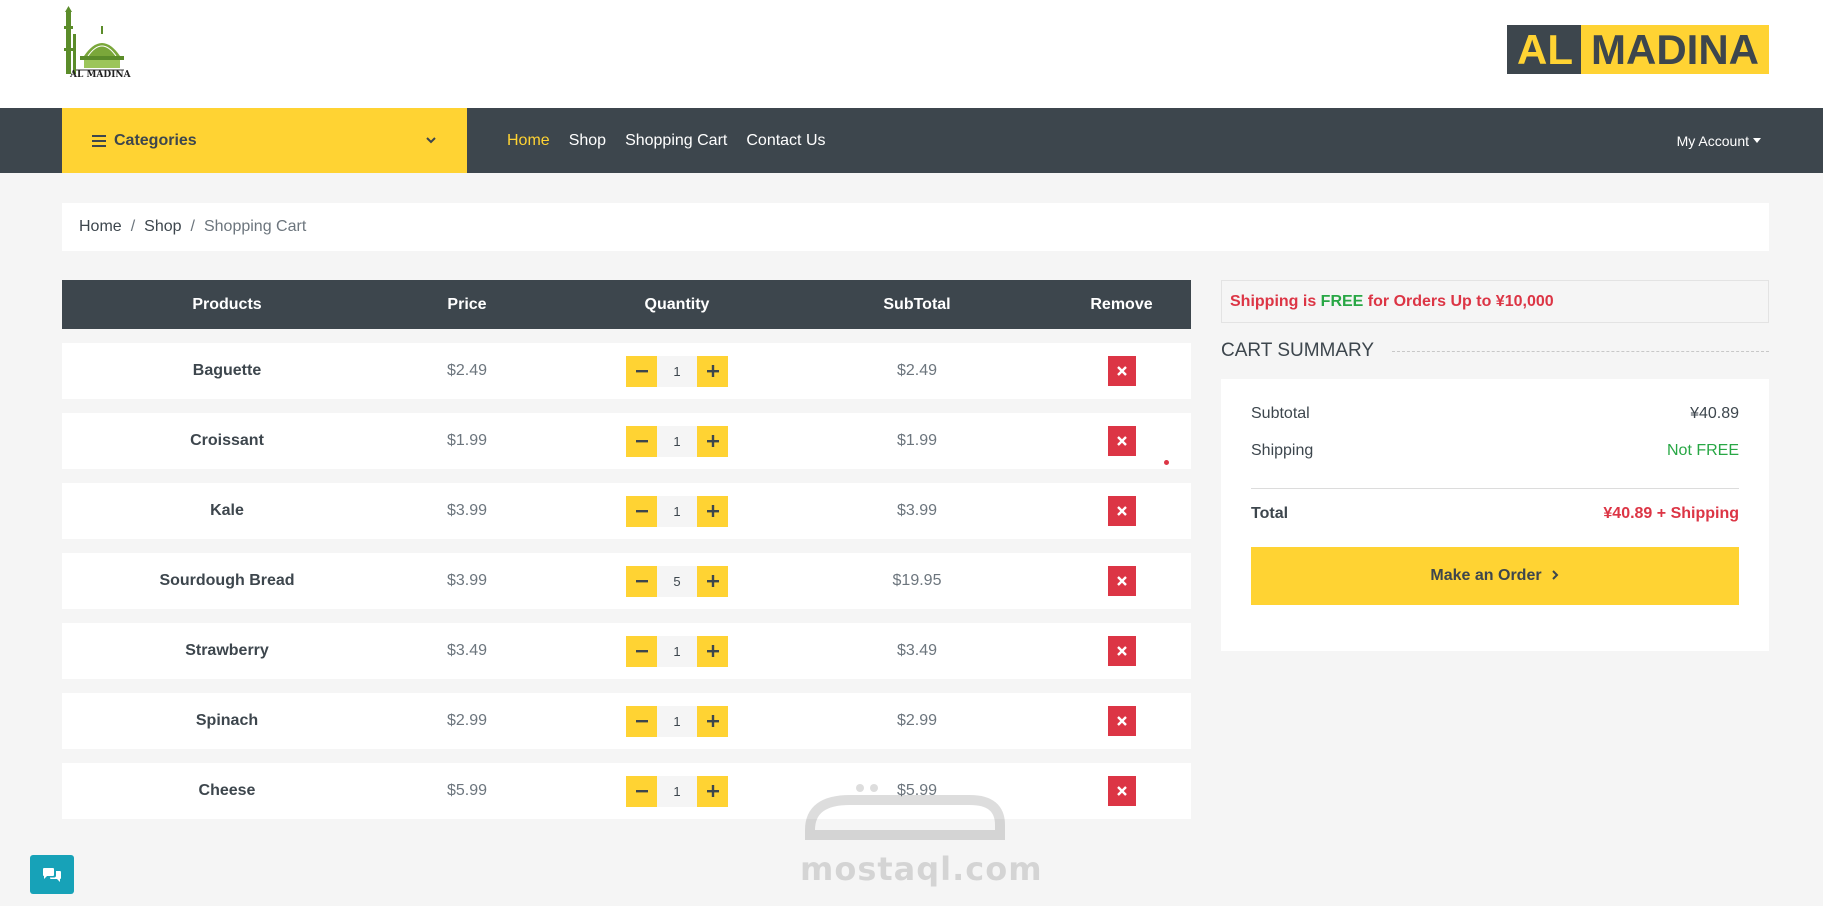  Describe the element at coordinates (1671, 513) in the screenshot. I see `total-value: ¥40.89 + Shipping` at that location.